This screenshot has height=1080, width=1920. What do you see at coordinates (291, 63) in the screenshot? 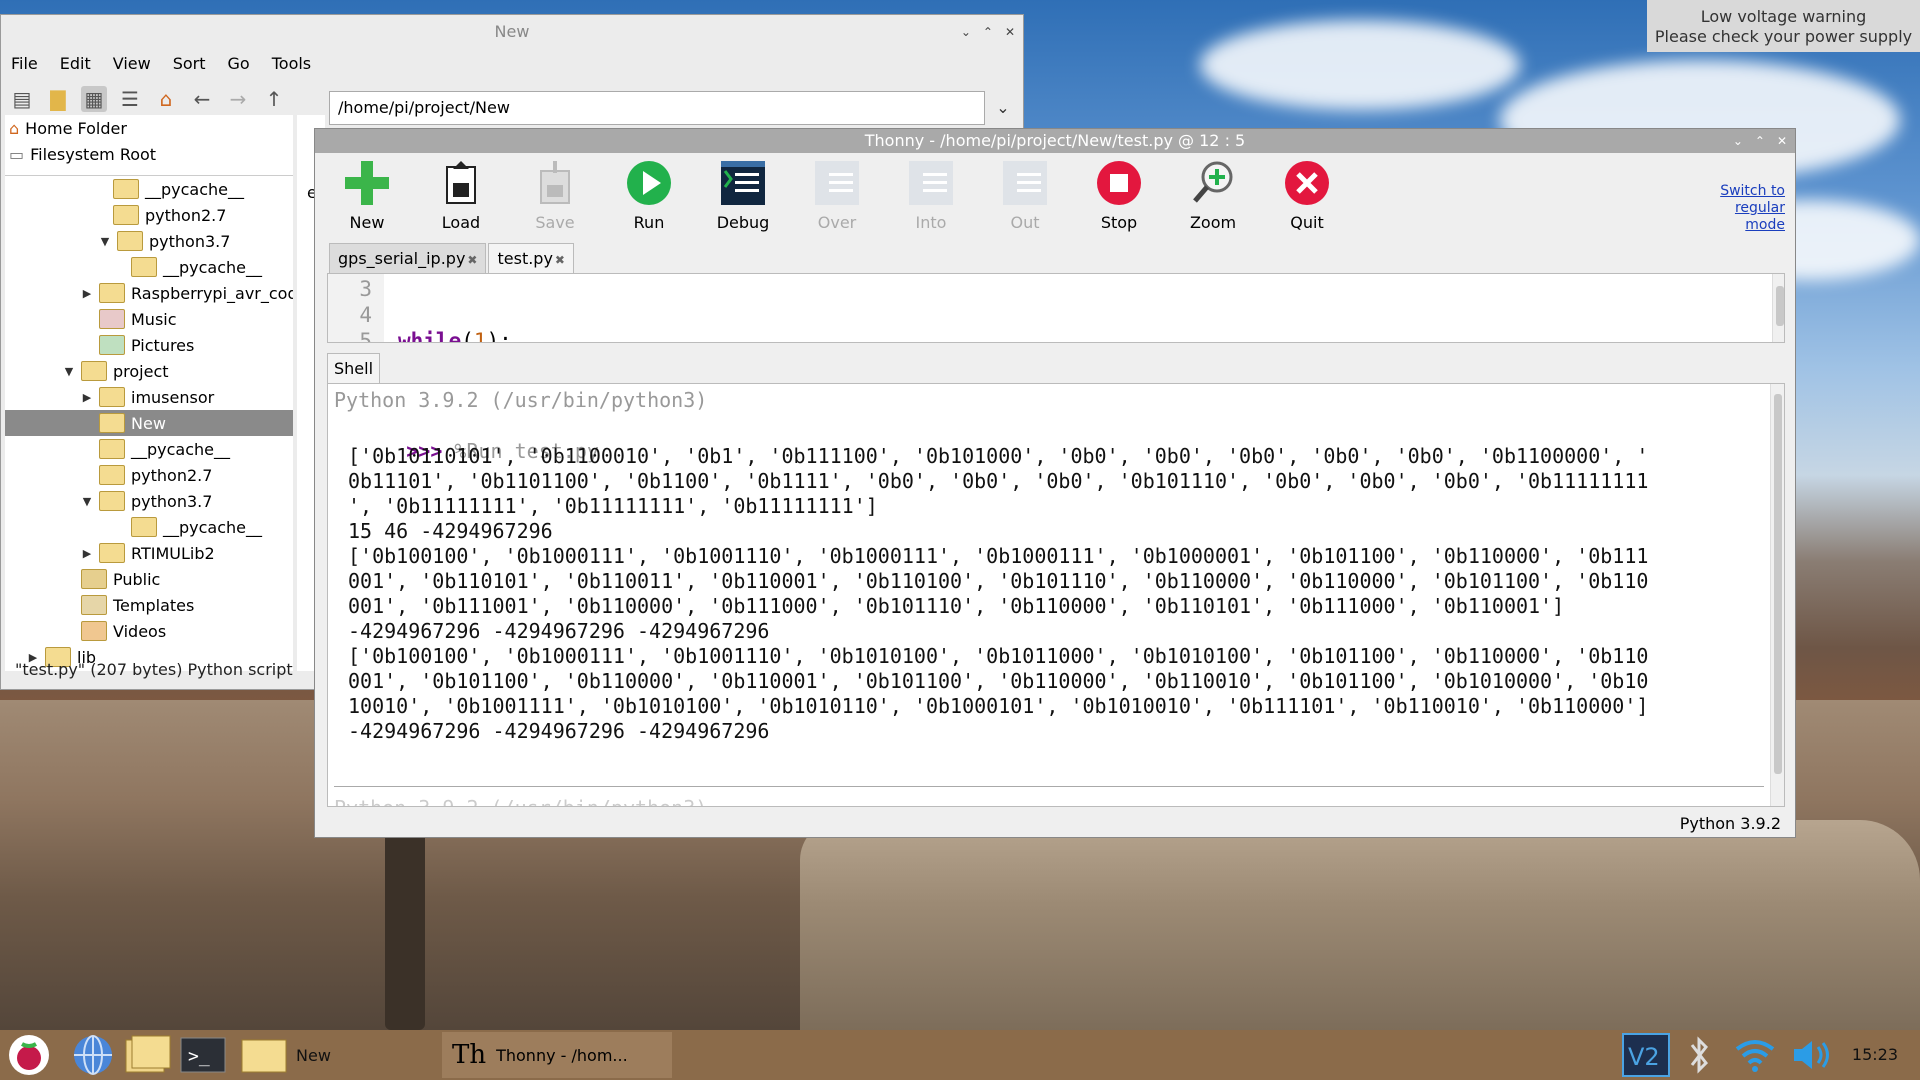
I see `menu-tools: Tools` at bounding box center [291, 63].